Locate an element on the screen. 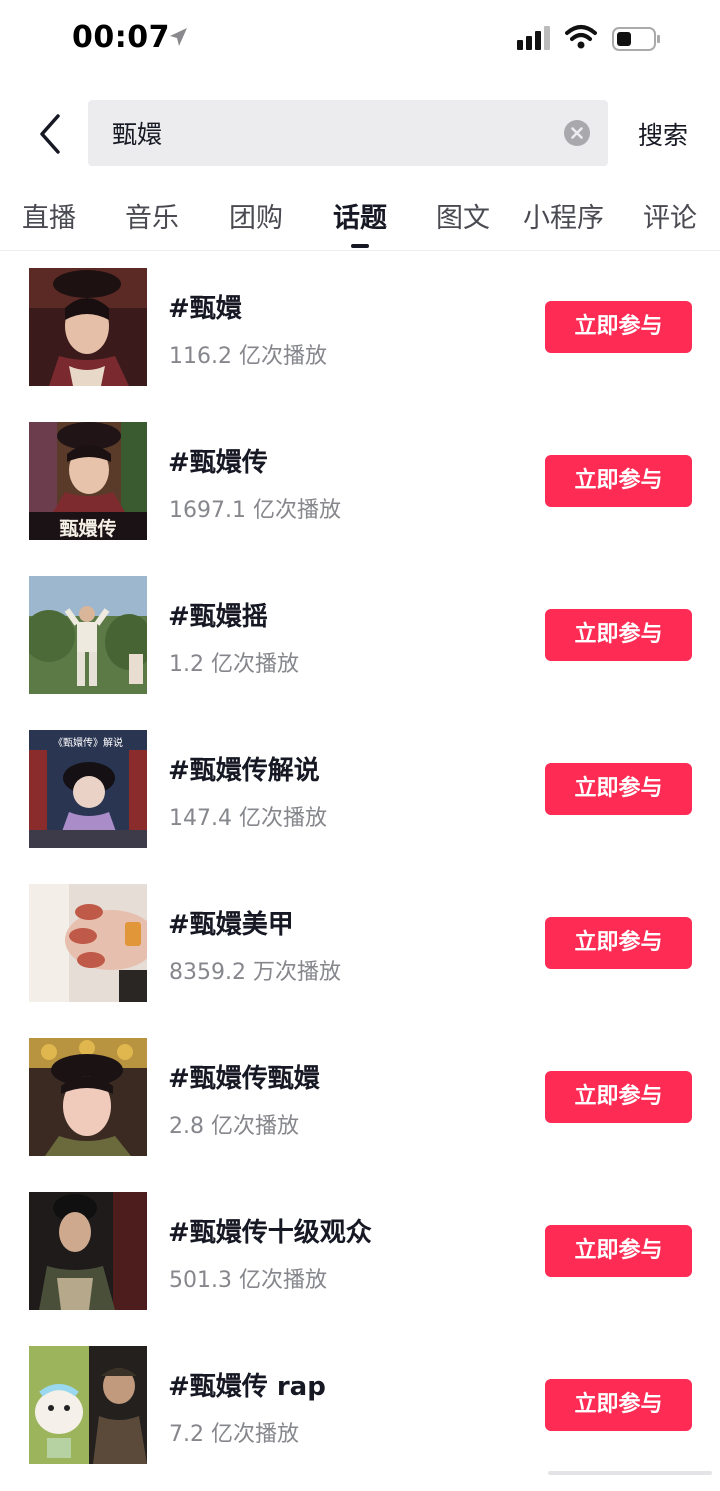 The width and height of the screenshot is (720, 1491). battery-icon is located at coordinates (636, 39).